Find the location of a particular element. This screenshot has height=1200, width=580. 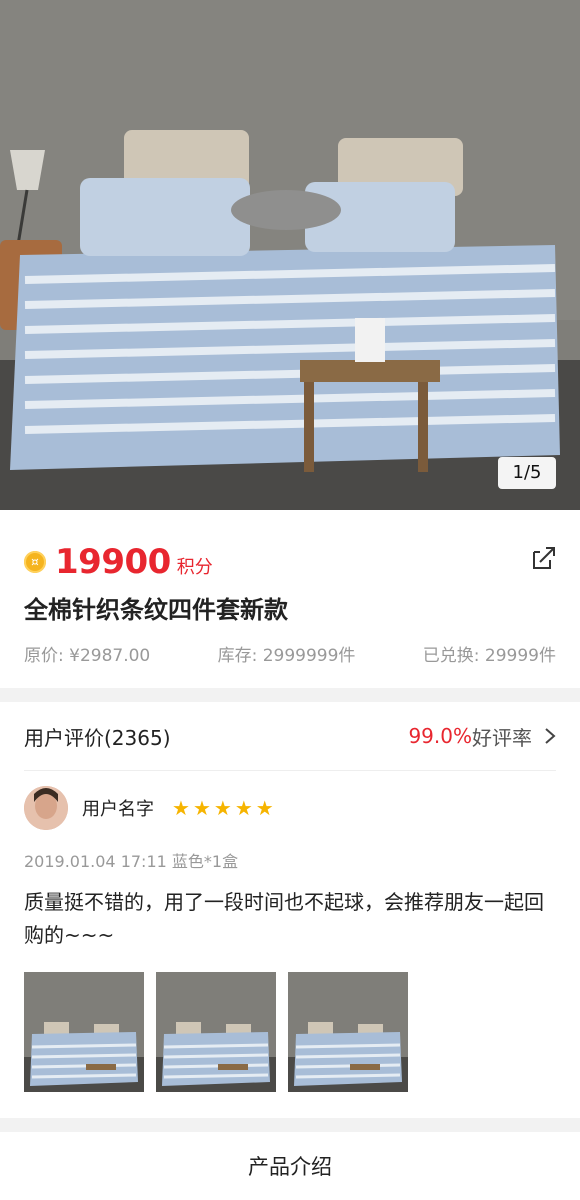

star-rating: ★ ★ ★ ★ ★ is located at coordinates (223, 808).